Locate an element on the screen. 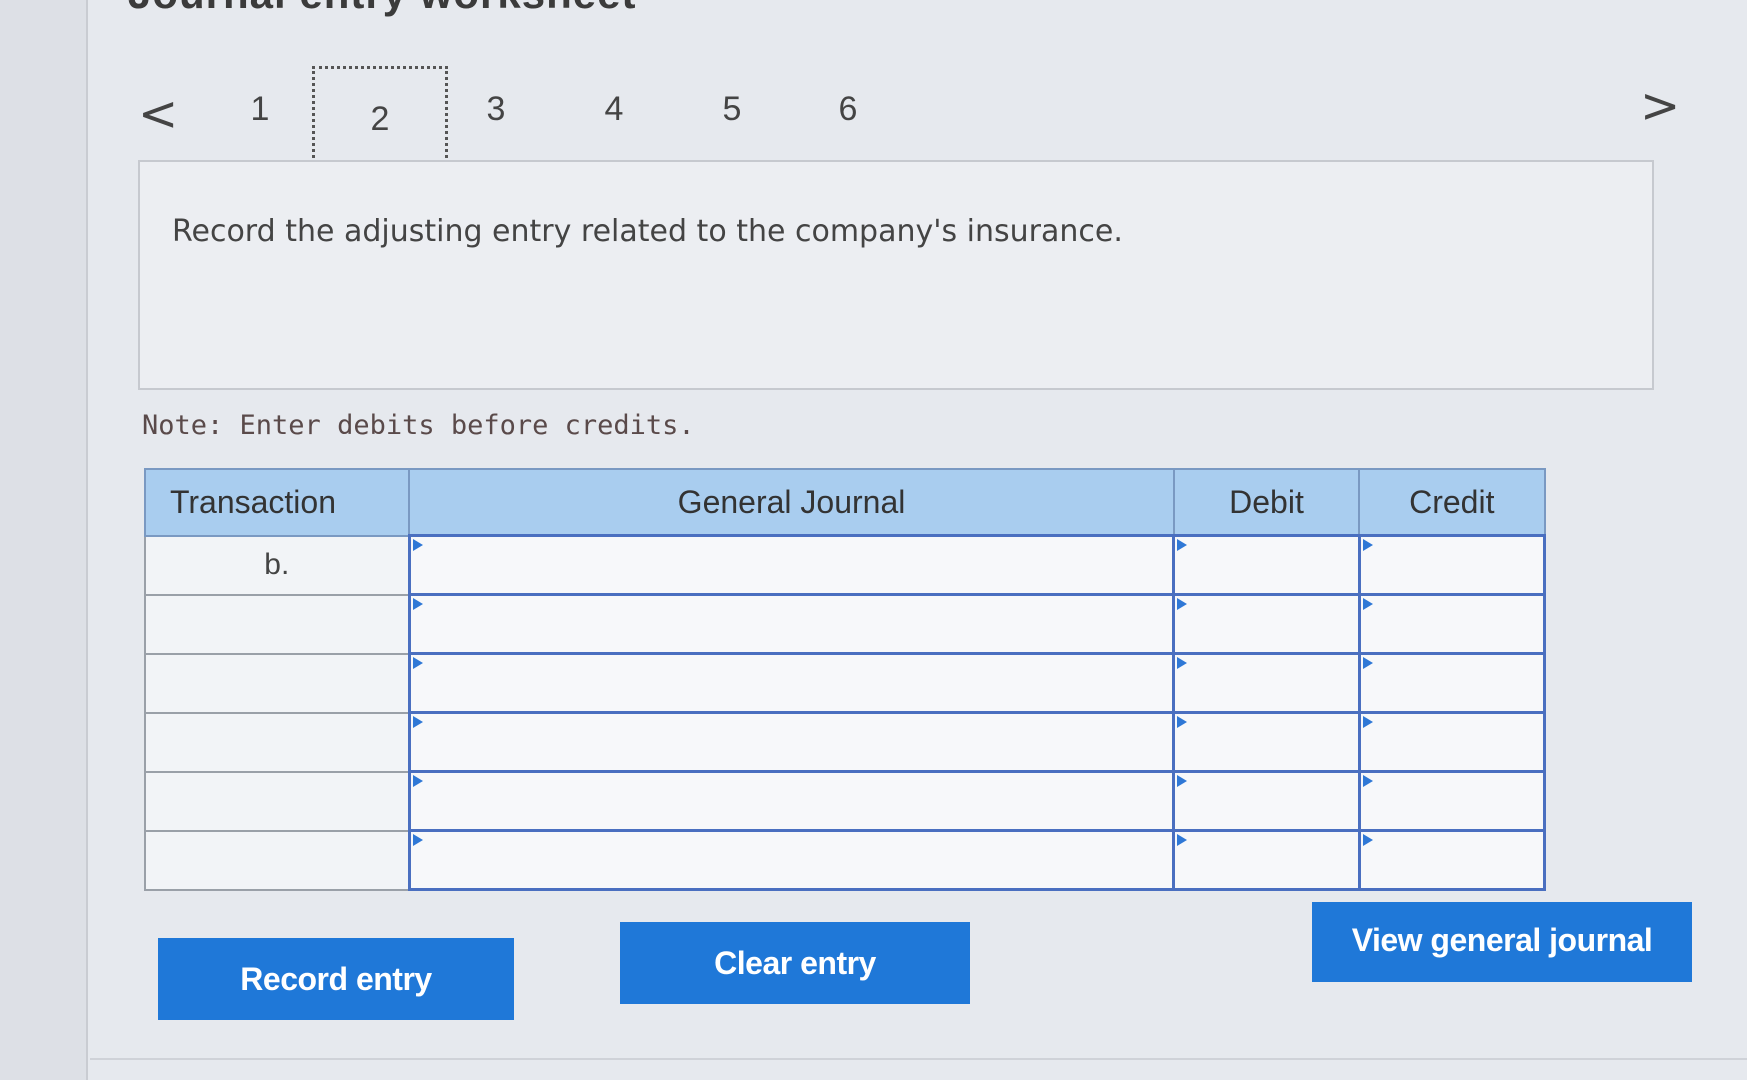 This screenshot has width=1747, height=1080. debit-header: Debit is located at coordinates (1266, 502).